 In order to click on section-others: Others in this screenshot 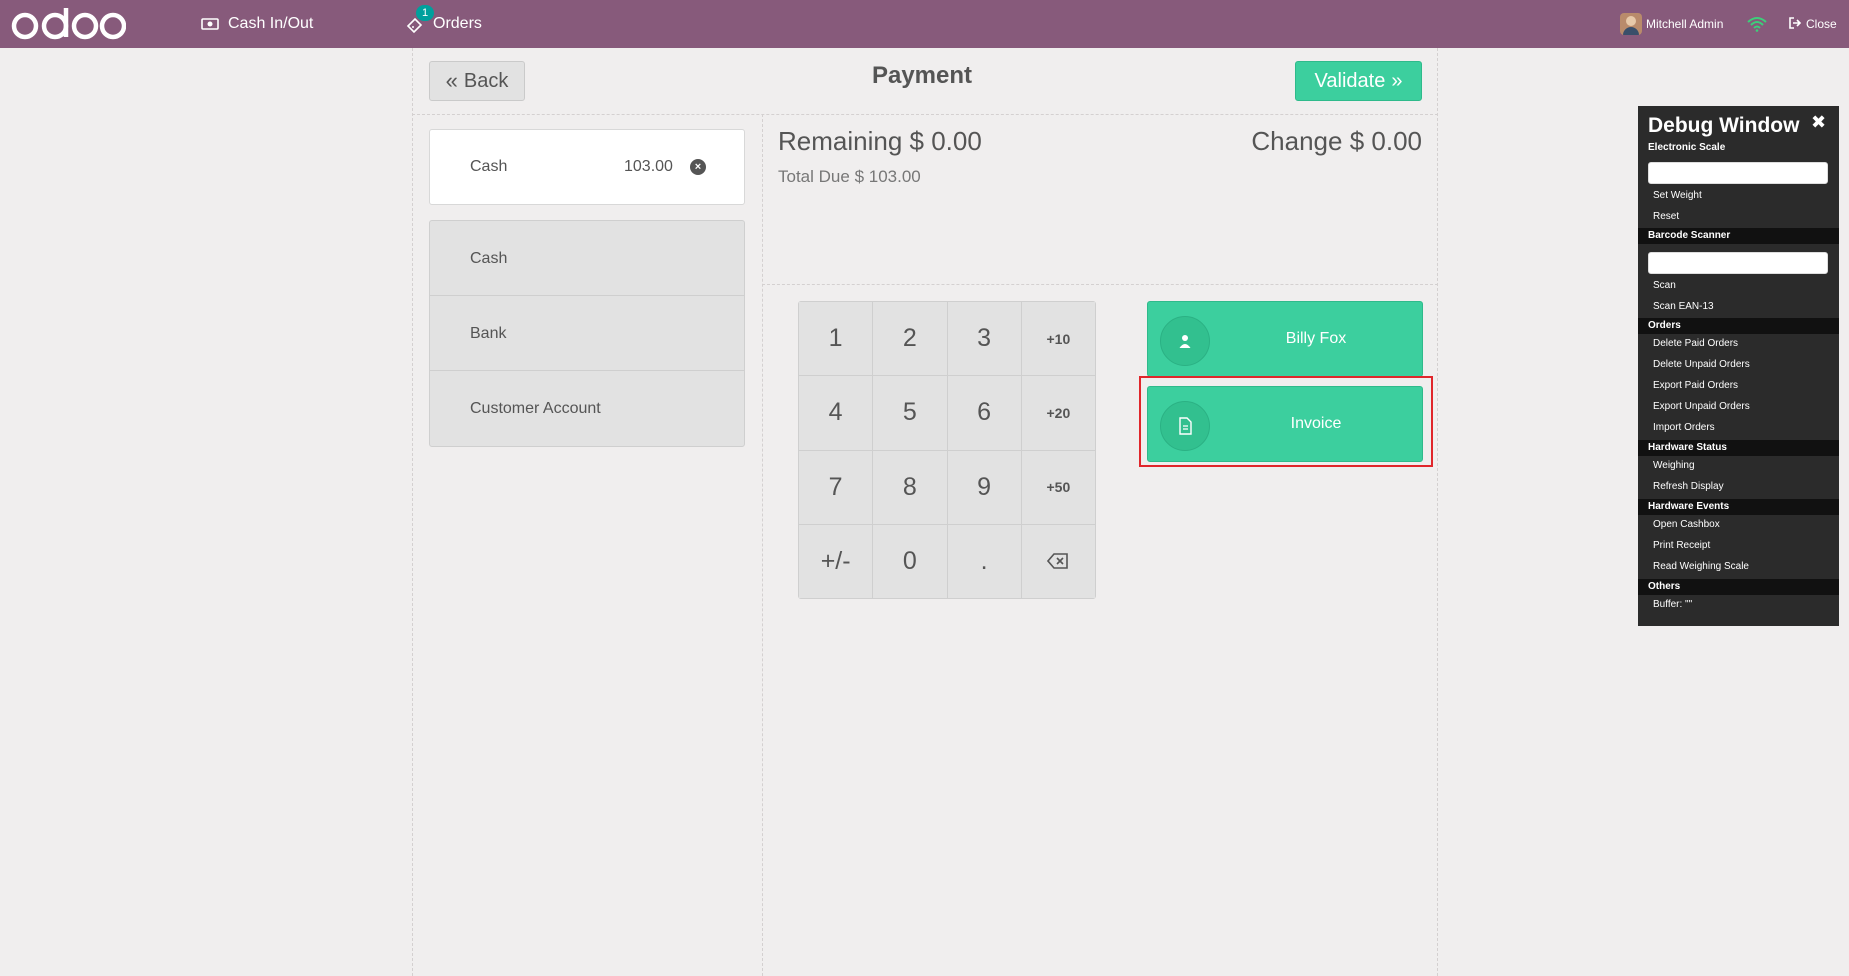, I will do `click(1738, 587)`.